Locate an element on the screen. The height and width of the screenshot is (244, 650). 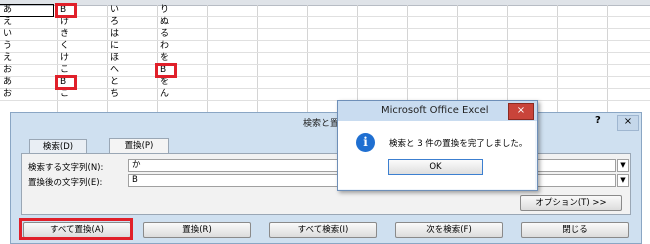
replace-label: 置換後の文字列(E): is located at coordinates (65, 183).